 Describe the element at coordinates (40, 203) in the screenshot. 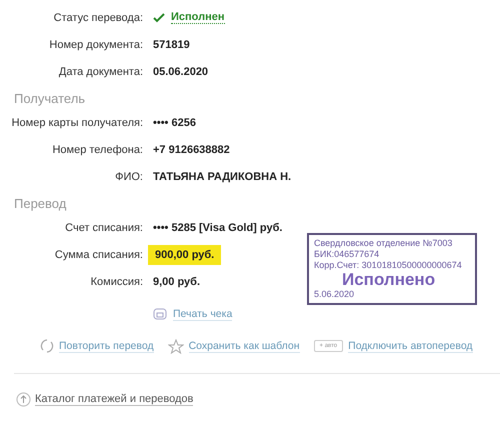

I see `section-heading: Перевод` at that location.